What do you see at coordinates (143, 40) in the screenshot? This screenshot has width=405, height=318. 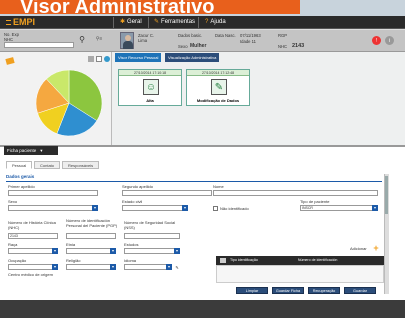 I see `patient-name2: Lima` at bounding box center [143, 40].